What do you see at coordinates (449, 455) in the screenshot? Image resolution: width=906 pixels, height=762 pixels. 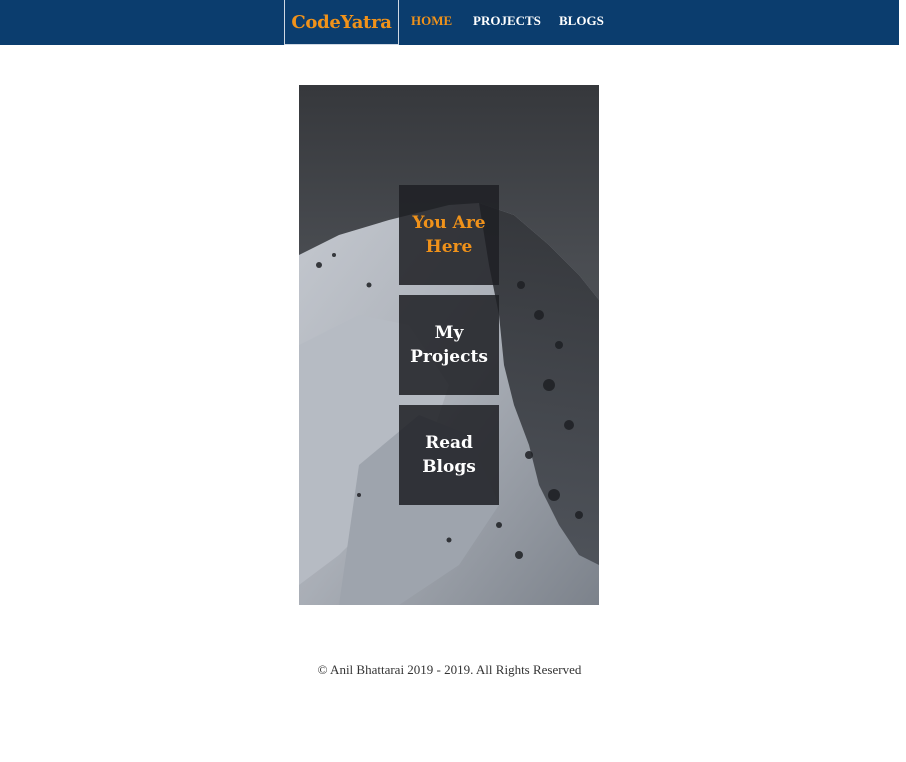 I see `tile-read-blogs: Read Blogs` at bounding box center [449, 455].